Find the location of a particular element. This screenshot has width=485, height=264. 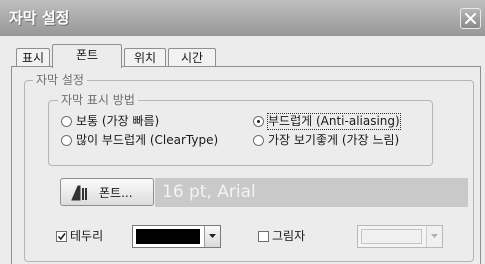

shadow-color-swatch is located at coordinates (391, 236).